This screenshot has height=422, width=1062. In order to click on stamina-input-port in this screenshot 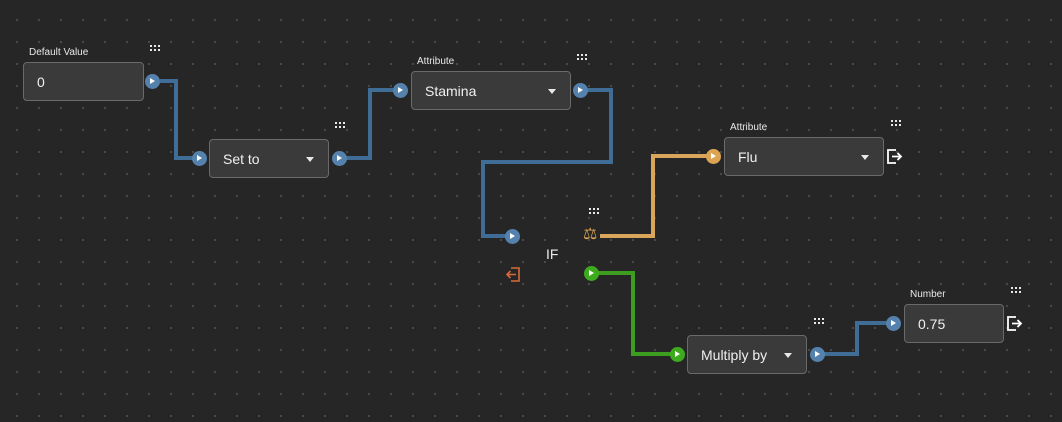, I will do `click(400, 90)`.